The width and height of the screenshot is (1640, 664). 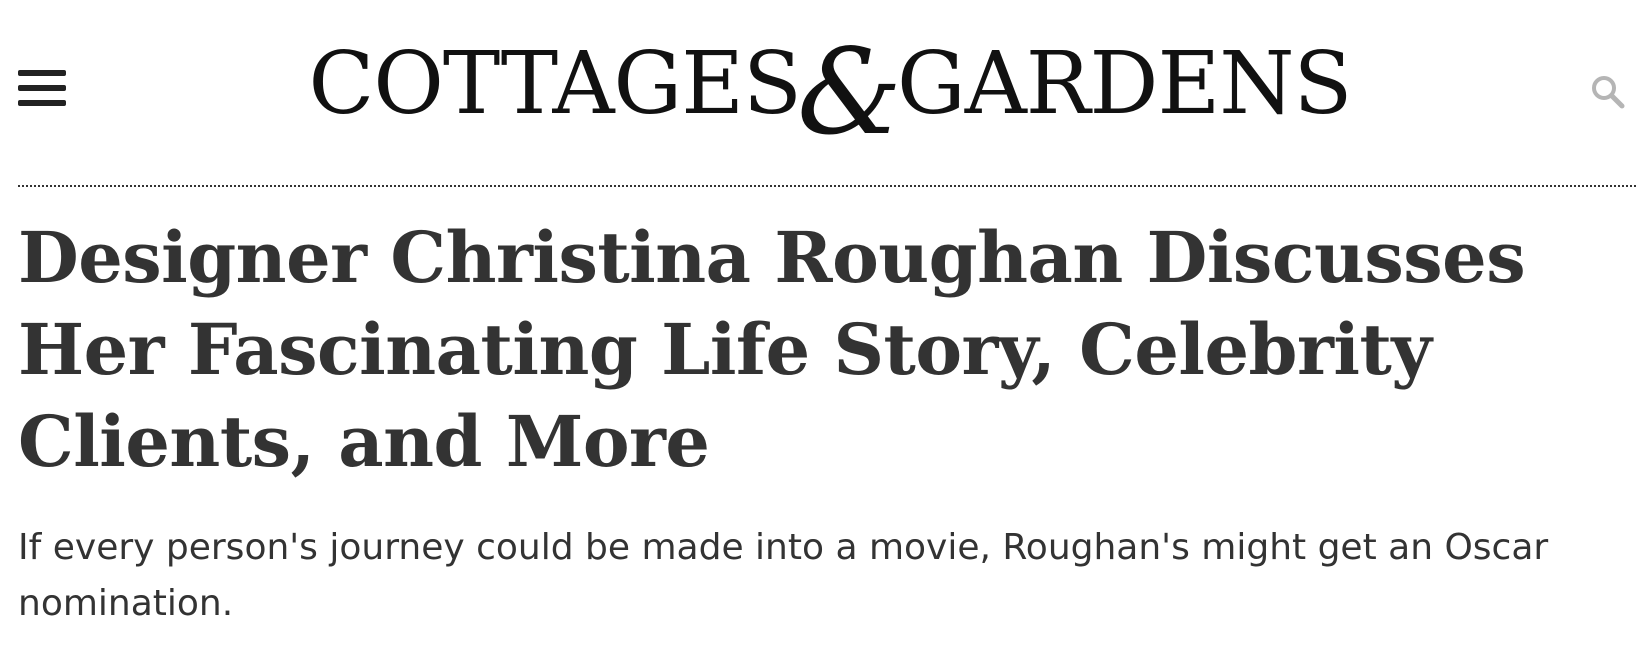 I want to click on hamburger-menu-icon-bottom-bar, so click(x=42, y=103).